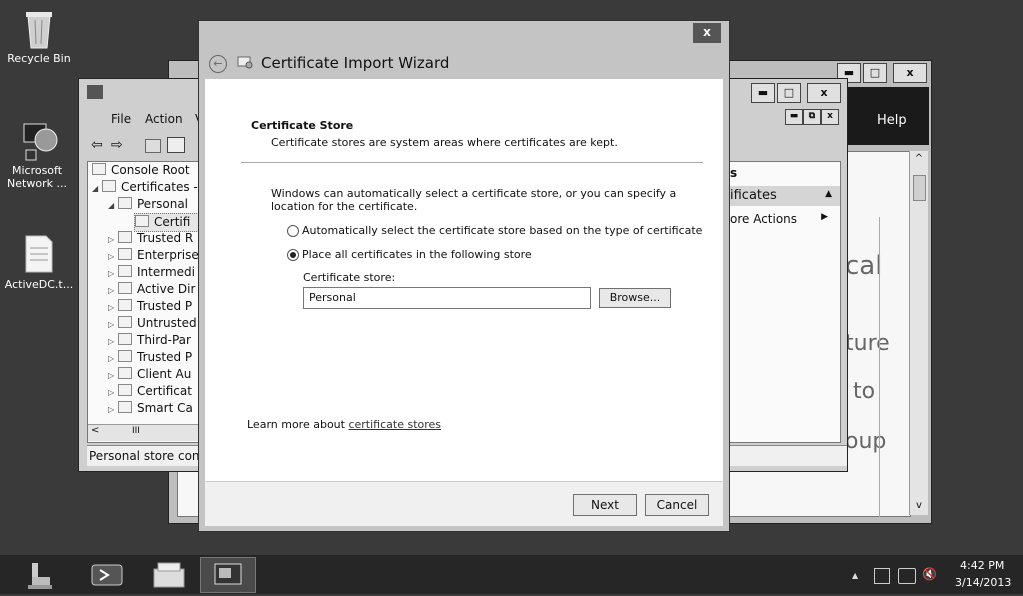  What do you see at coordinates (293, 231) in the screenshot?
I see `radio-auto-select` at bounding box center [293, 231].